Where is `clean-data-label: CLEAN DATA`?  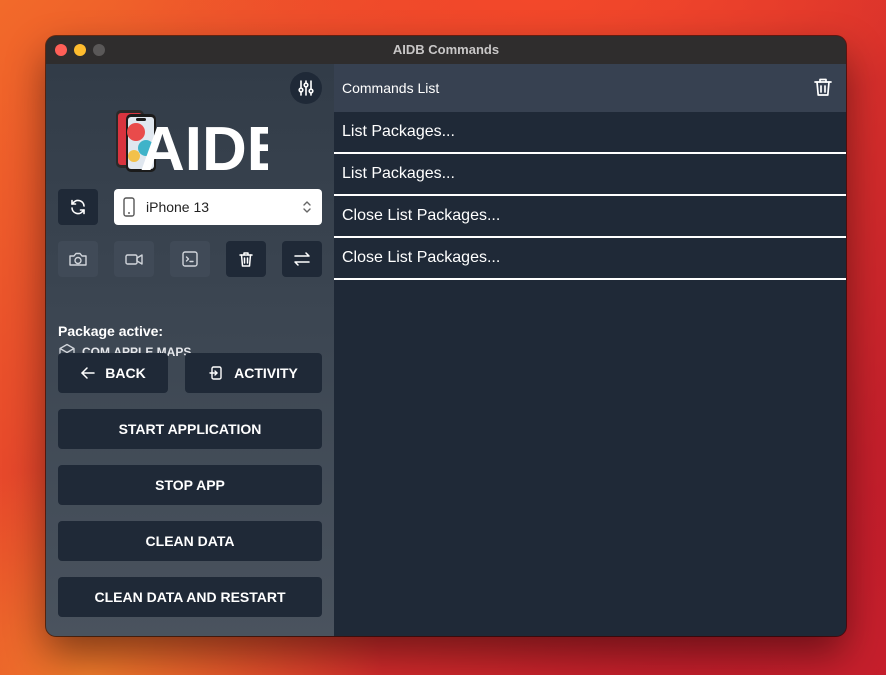
clean-data-label: CLEAN DATA is located at coordinates (190, 541).